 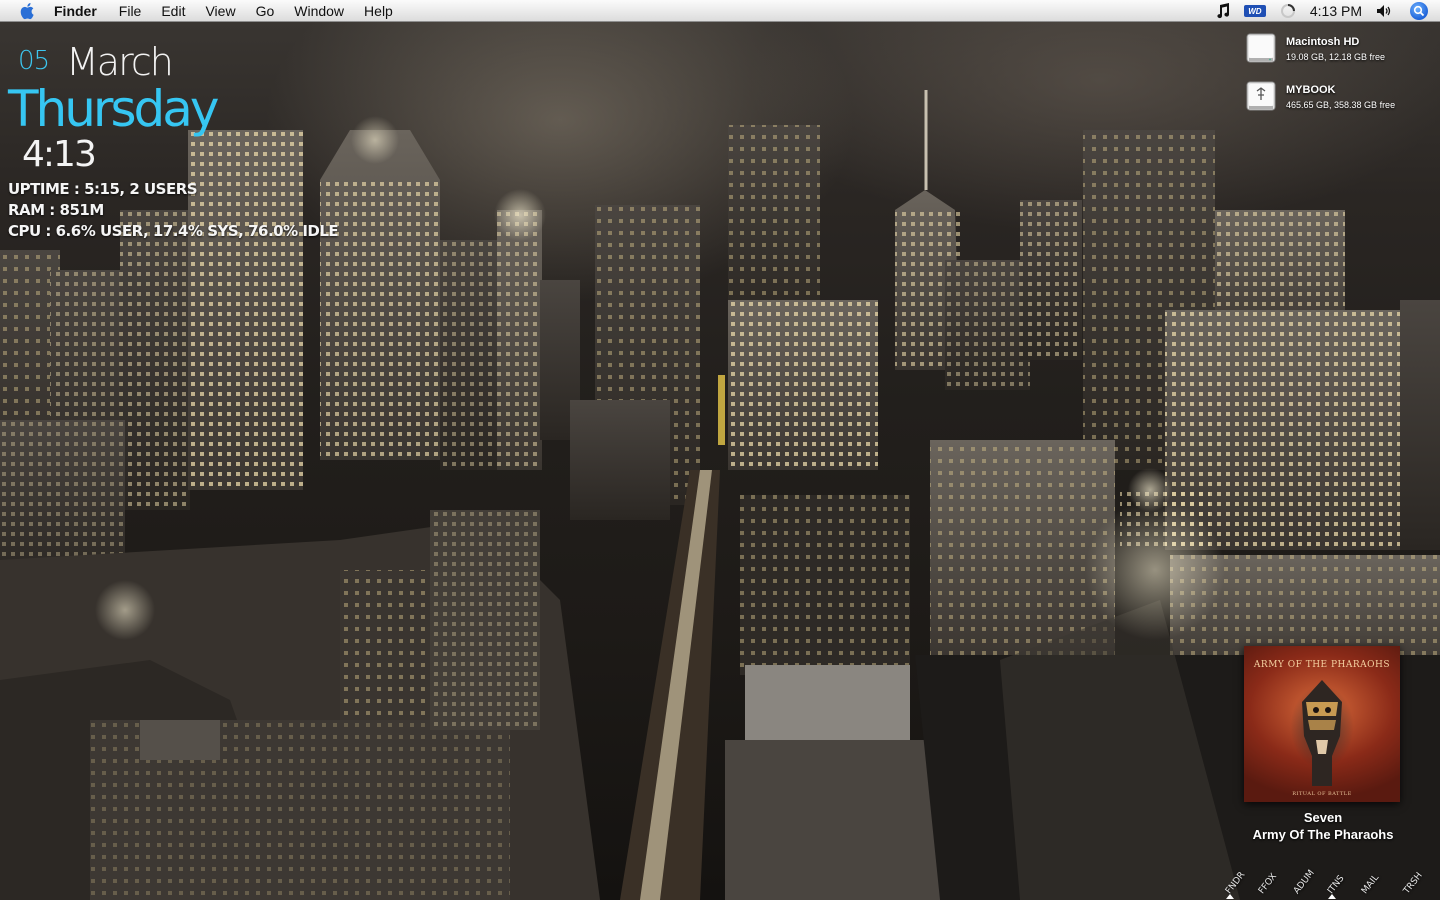 What do you see at coordinates (1304, 882) in the screenshot?
I see `dock-label: ADUM` at bounding box center [1304, 882].